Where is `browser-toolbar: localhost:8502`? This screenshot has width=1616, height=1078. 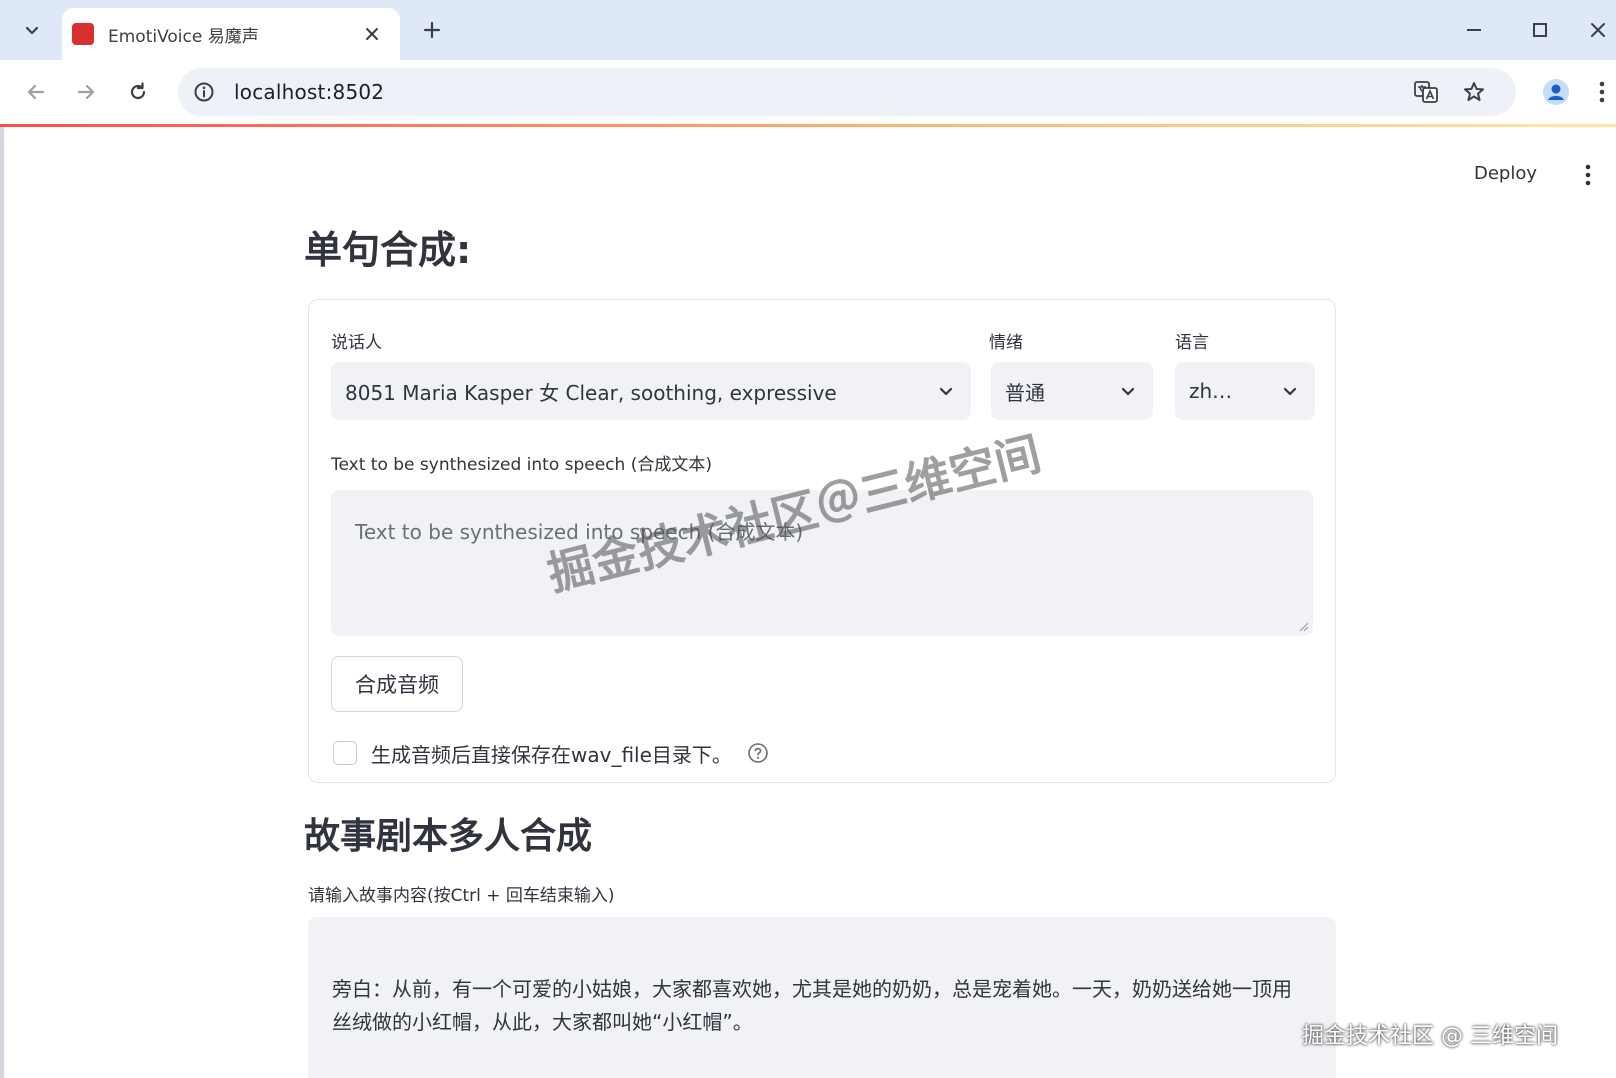 browser-toolbar: localhost:8502 is located at coordinates (808, 92).